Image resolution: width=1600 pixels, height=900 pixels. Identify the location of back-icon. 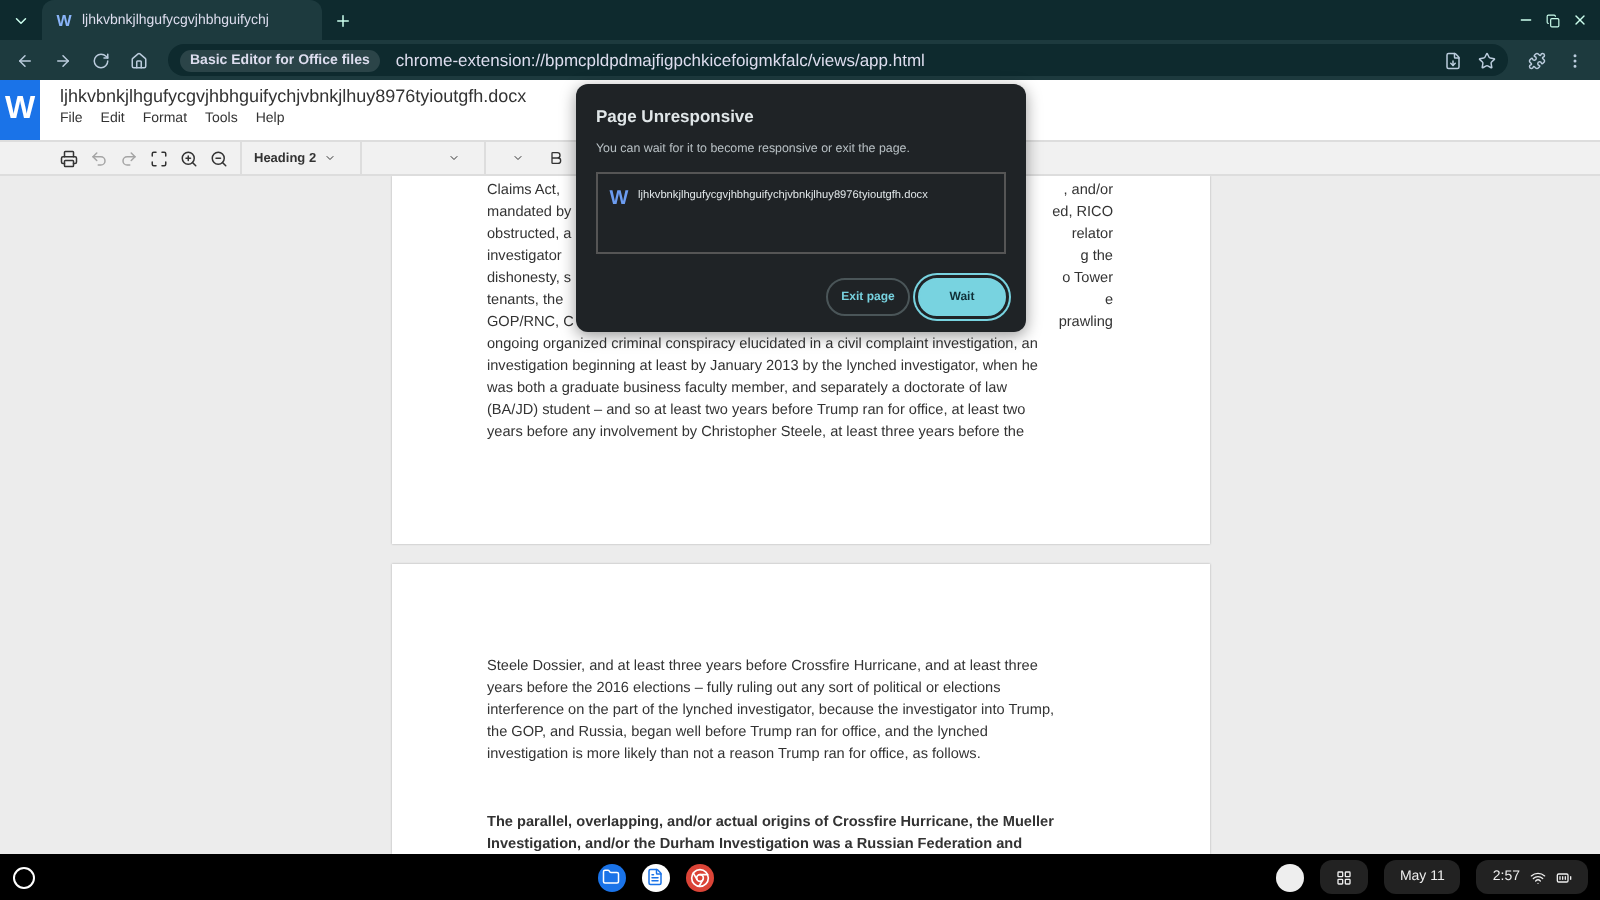
(25, 60).